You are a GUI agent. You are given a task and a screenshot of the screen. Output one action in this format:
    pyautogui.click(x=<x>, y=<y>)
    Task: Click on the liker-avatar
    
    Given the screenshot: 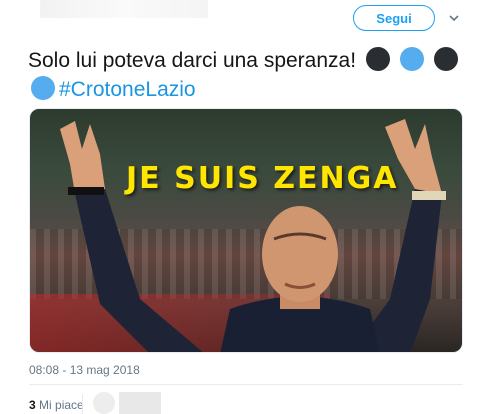 What is the action you would take?
    pyautogui.click(x=104, y=403)
    